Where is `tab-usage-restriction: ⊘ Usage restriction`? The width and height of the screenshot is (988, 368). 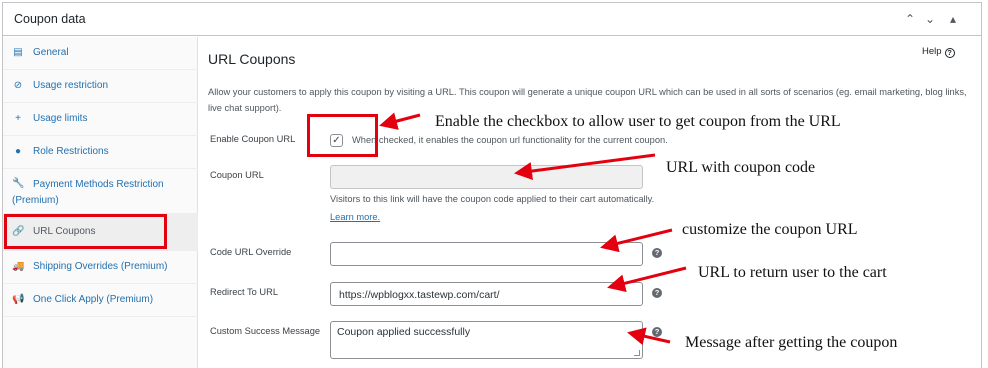
tab-usage-restriction: ⊘ Usage restriction is located at coordinates (100, 86).